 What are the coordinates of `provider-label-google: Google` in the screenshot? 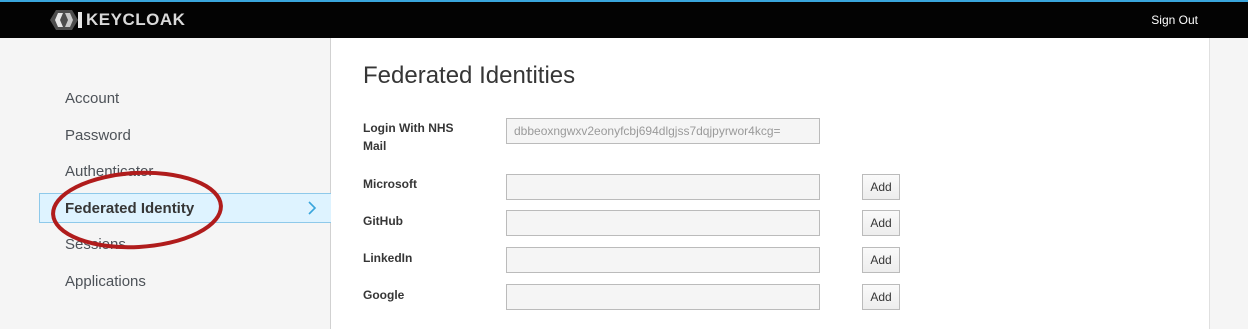 It's located at (384, 295).